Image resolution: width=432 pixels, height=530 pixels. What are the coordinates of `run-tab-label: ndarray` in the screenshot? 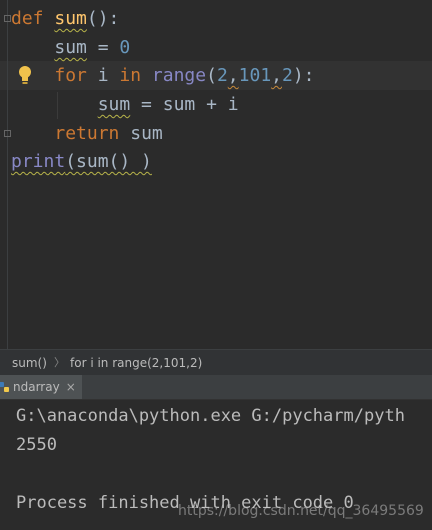 It's located at (36, 387).